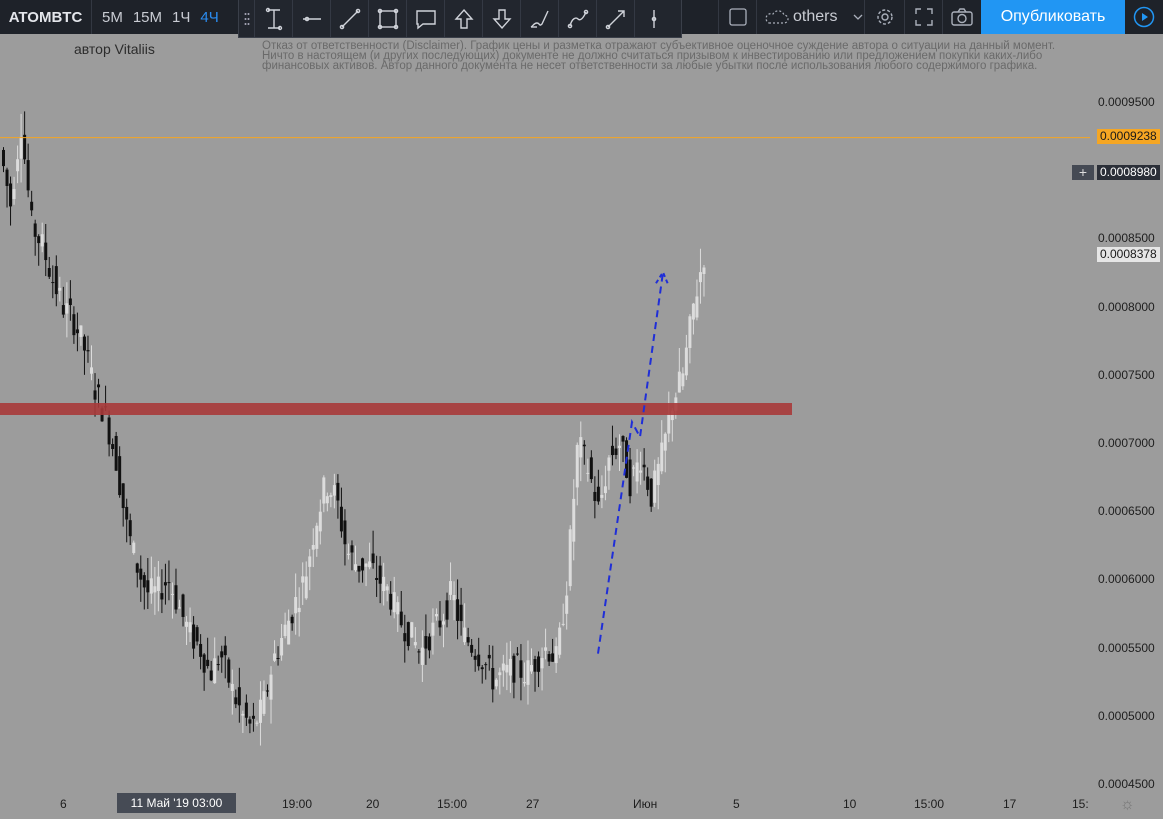  What do you see at coordinates (464, 18) in the screenshot?
I see `arrow-up-icon` at bounding box center [464, 18].